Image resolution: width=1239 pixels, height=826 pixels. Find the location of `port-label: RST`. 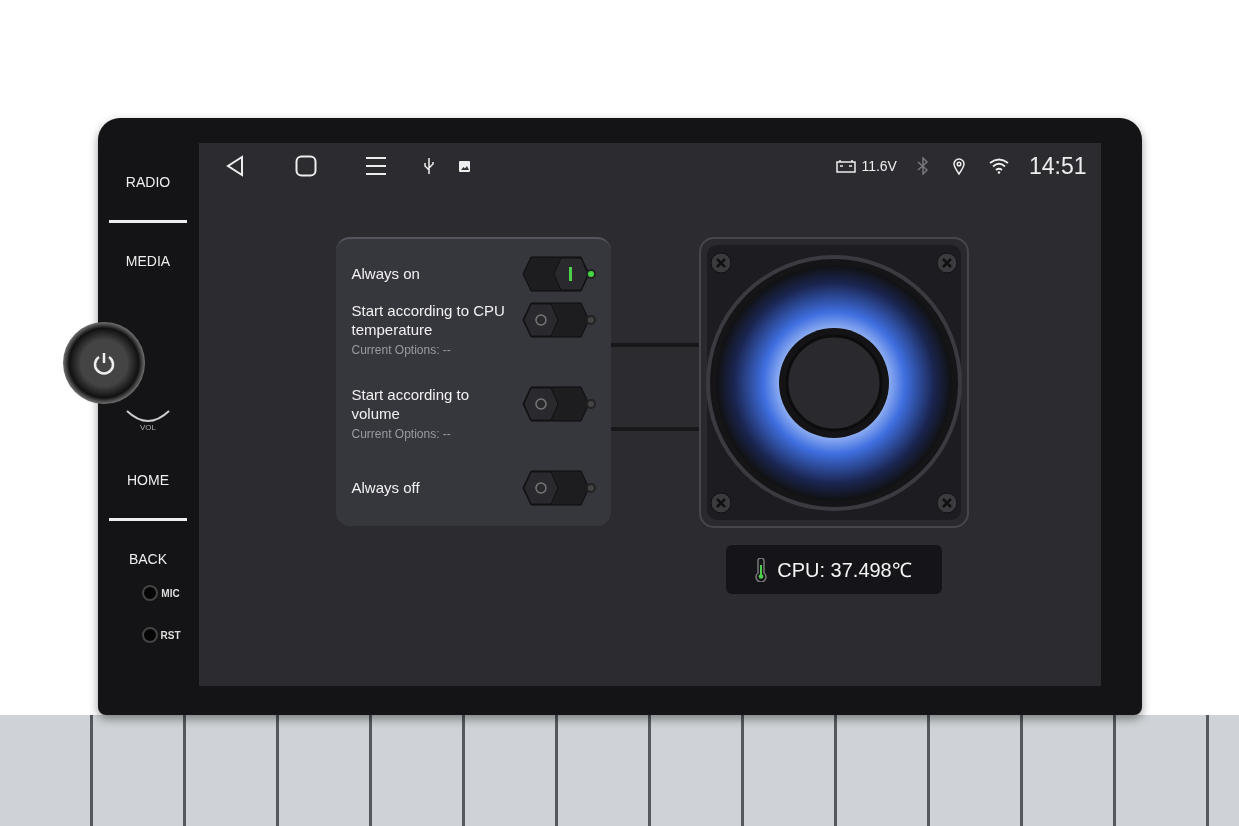

port-label: RST is located at coordinates (170, 635).